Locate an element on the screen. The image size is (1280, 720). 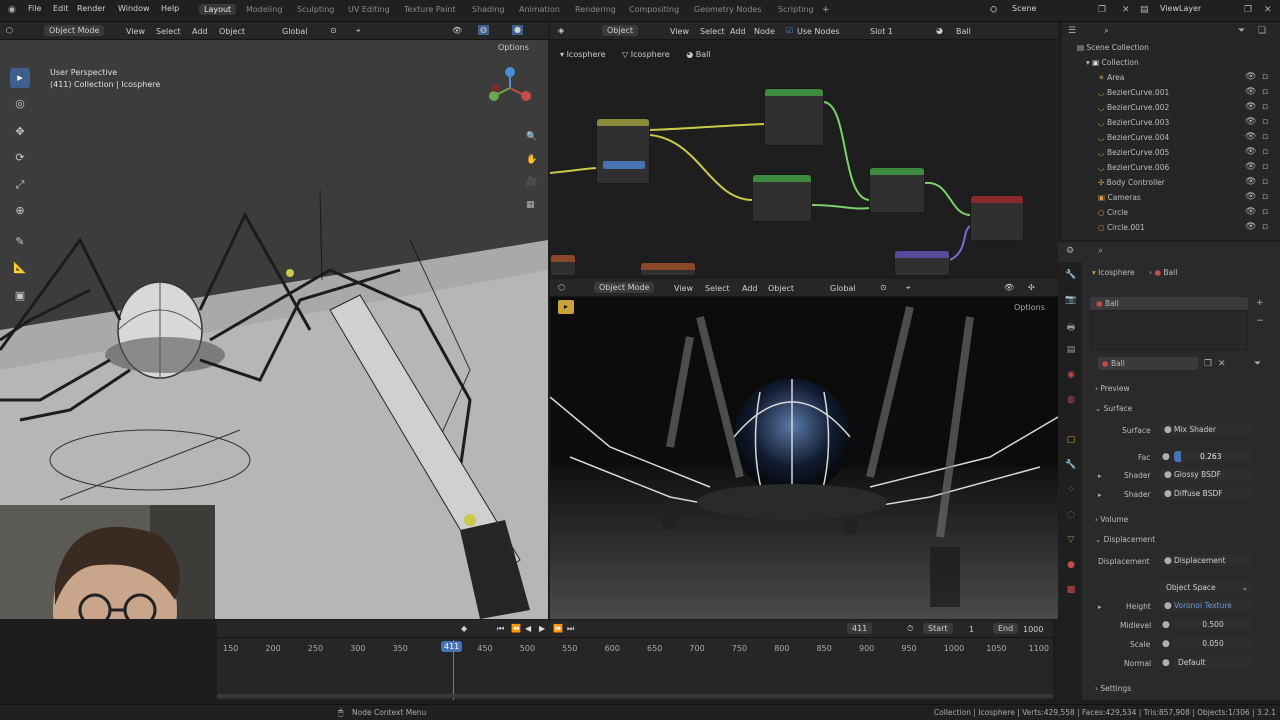
node-texture-coordinate is located at coordinates (623, 151).